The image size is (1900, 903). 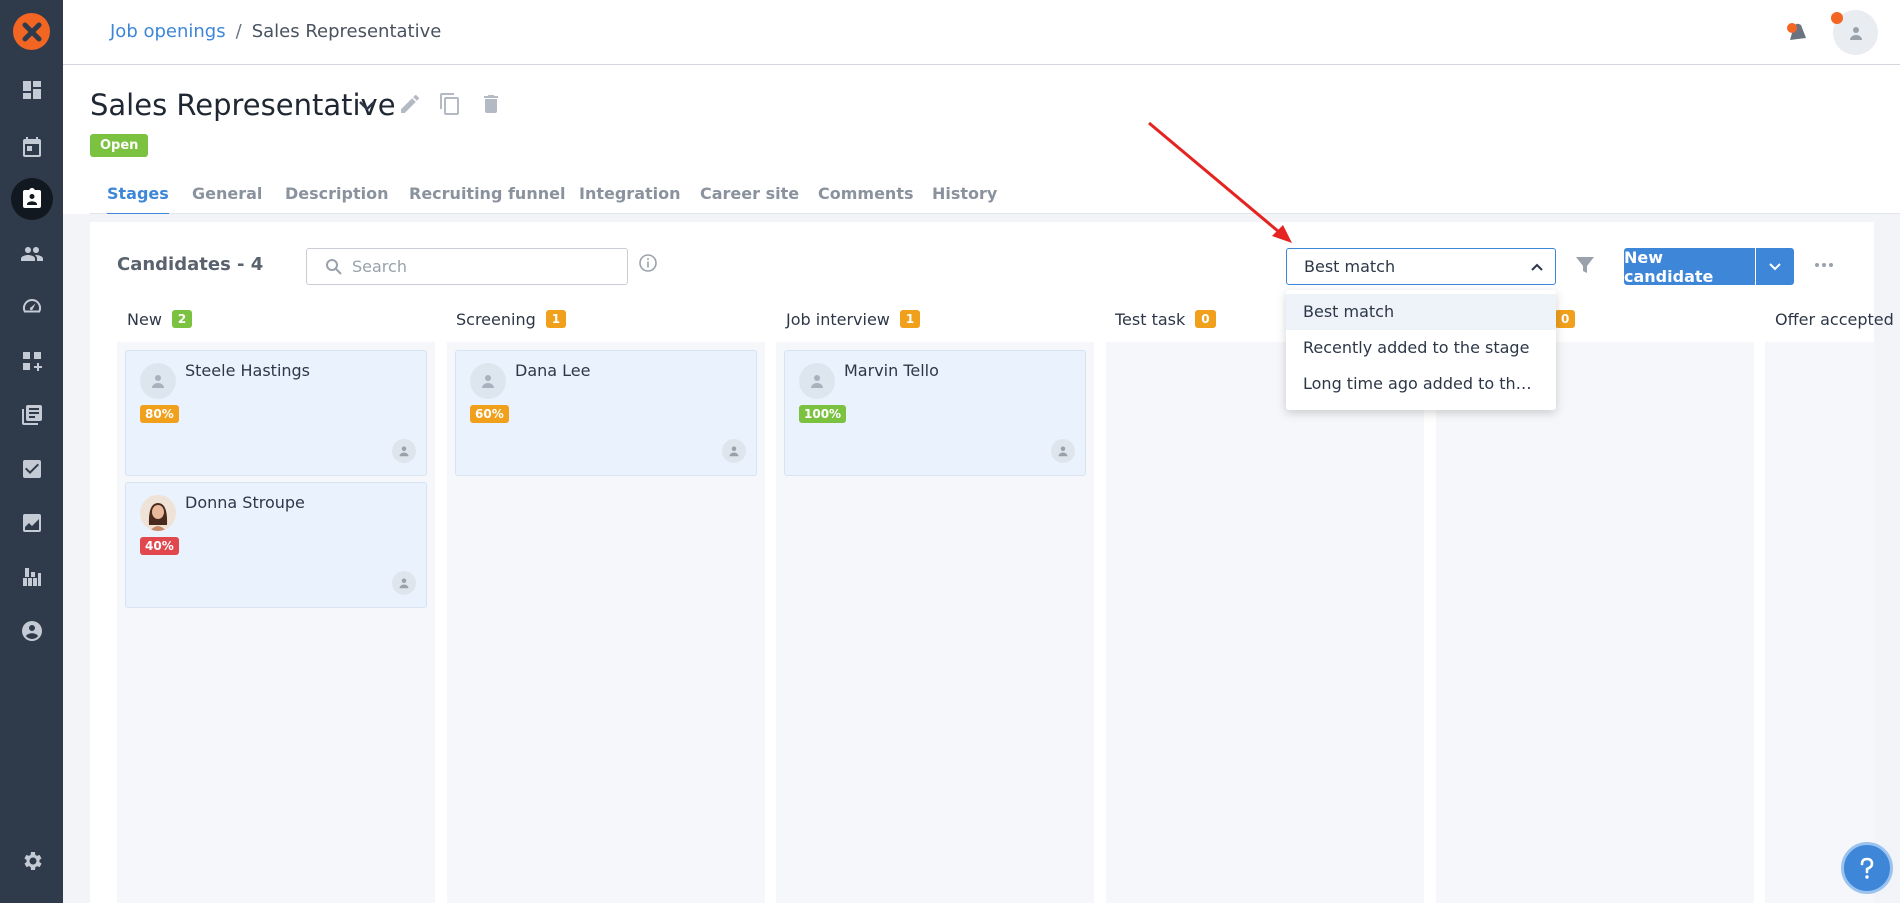 I want to click on more-options-icon, so click(x=1824, y=265).